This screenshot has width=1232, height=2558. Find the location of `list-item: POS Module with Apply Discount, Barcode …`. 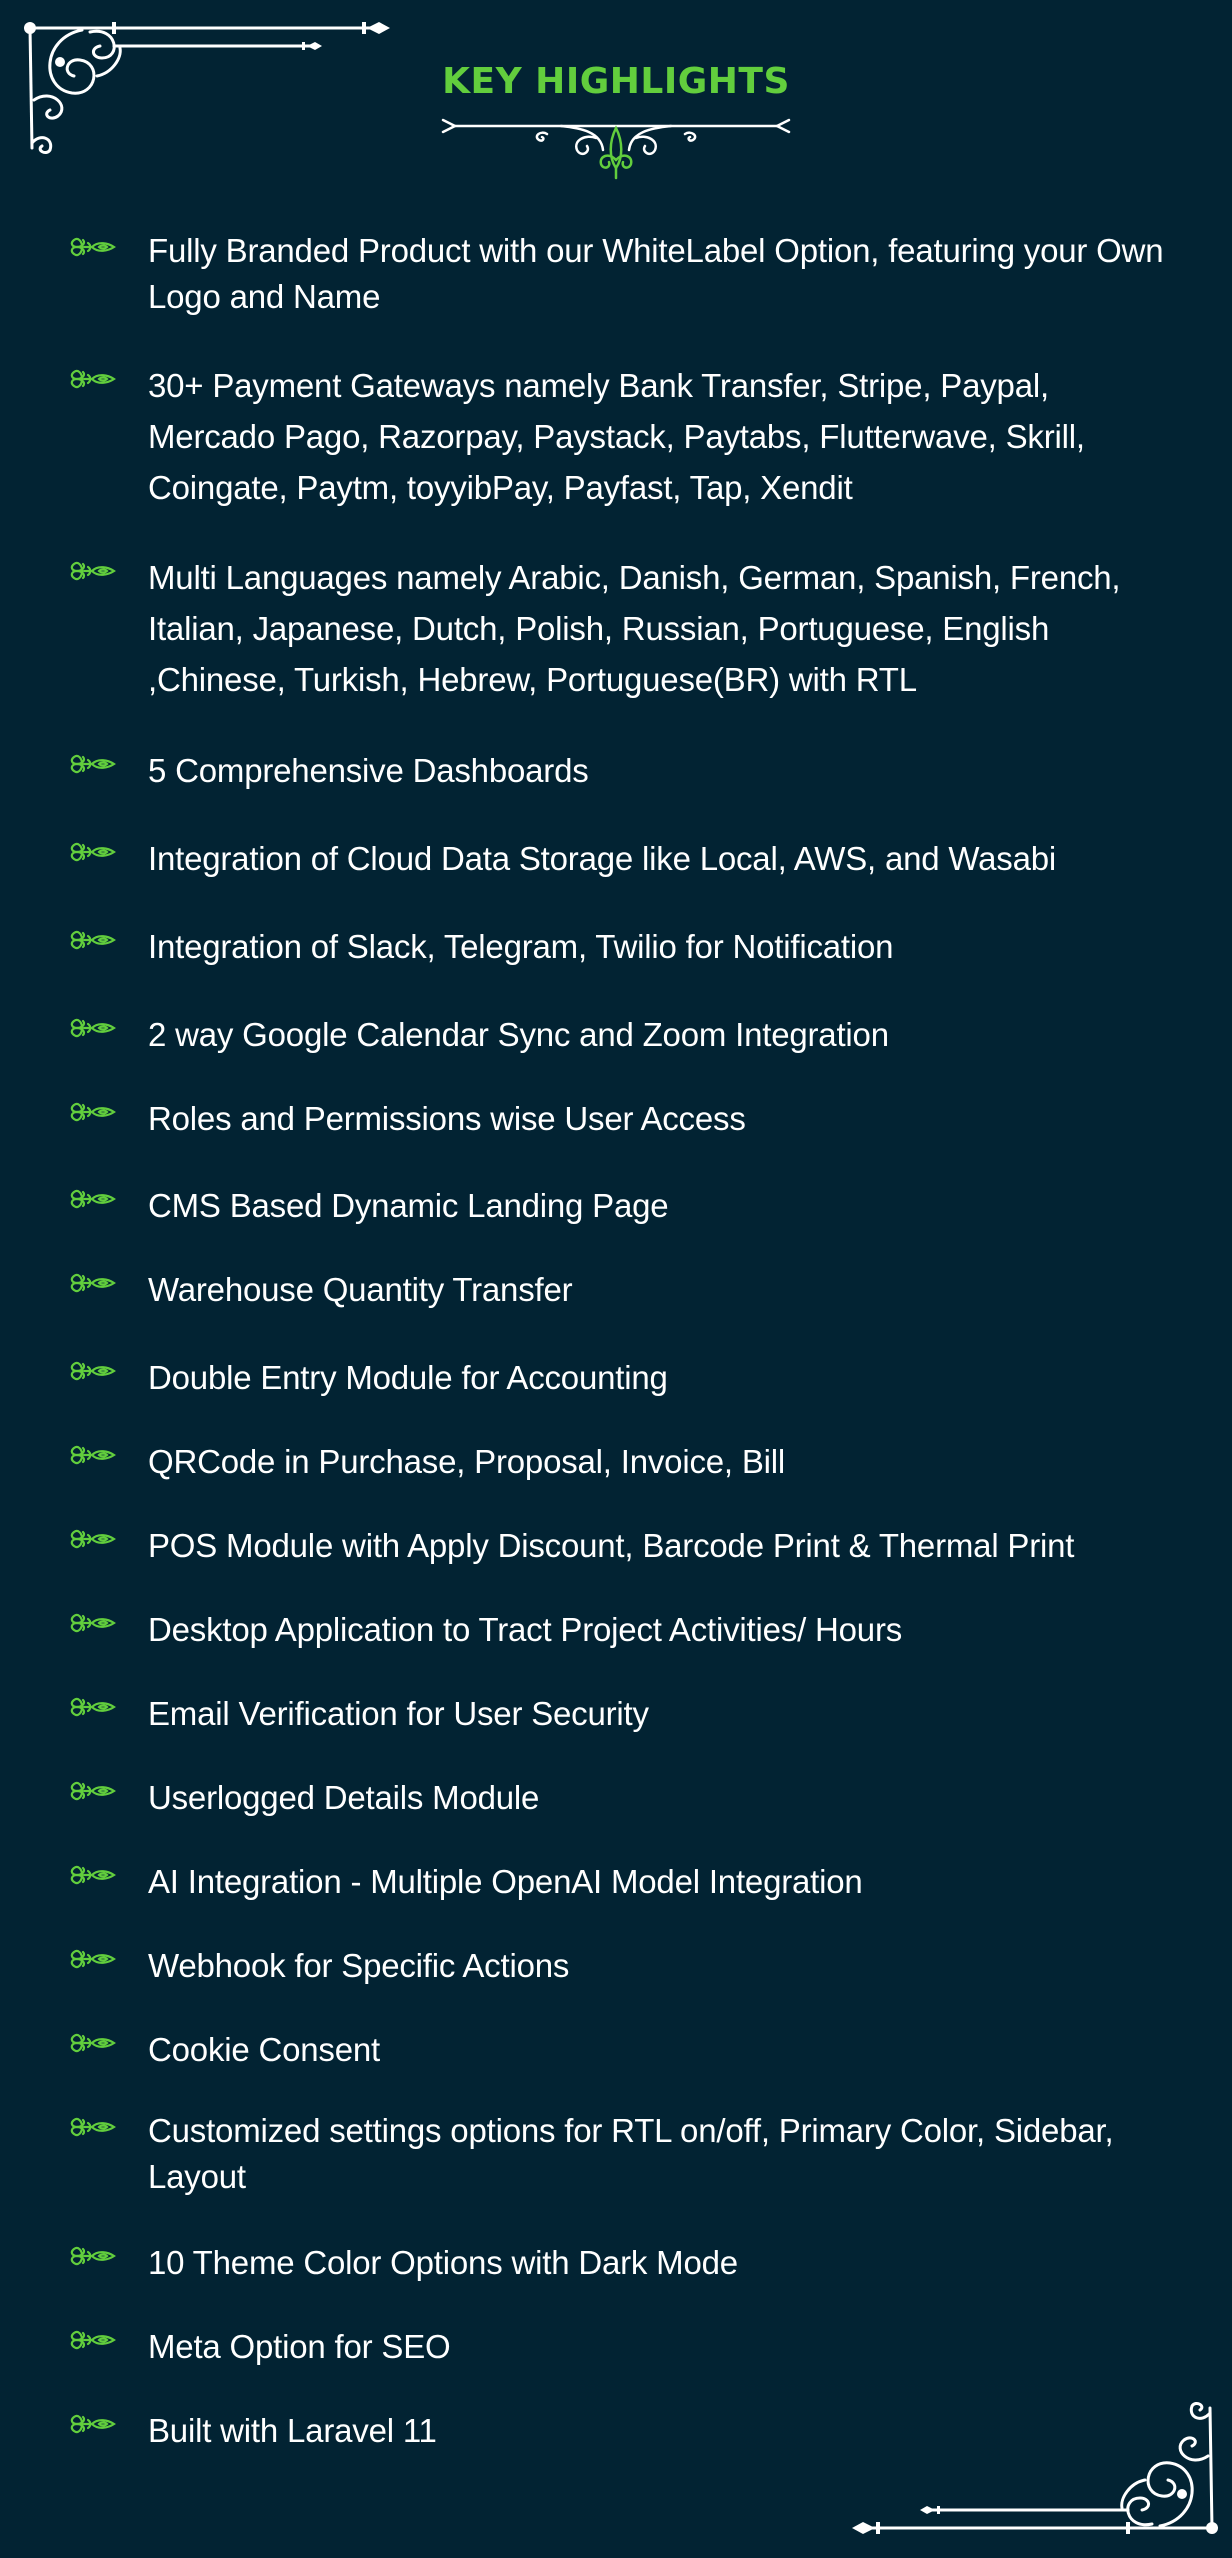

list-item: POS Module with Apply Discount, Barcode … is located at coordinates (625, 1545).